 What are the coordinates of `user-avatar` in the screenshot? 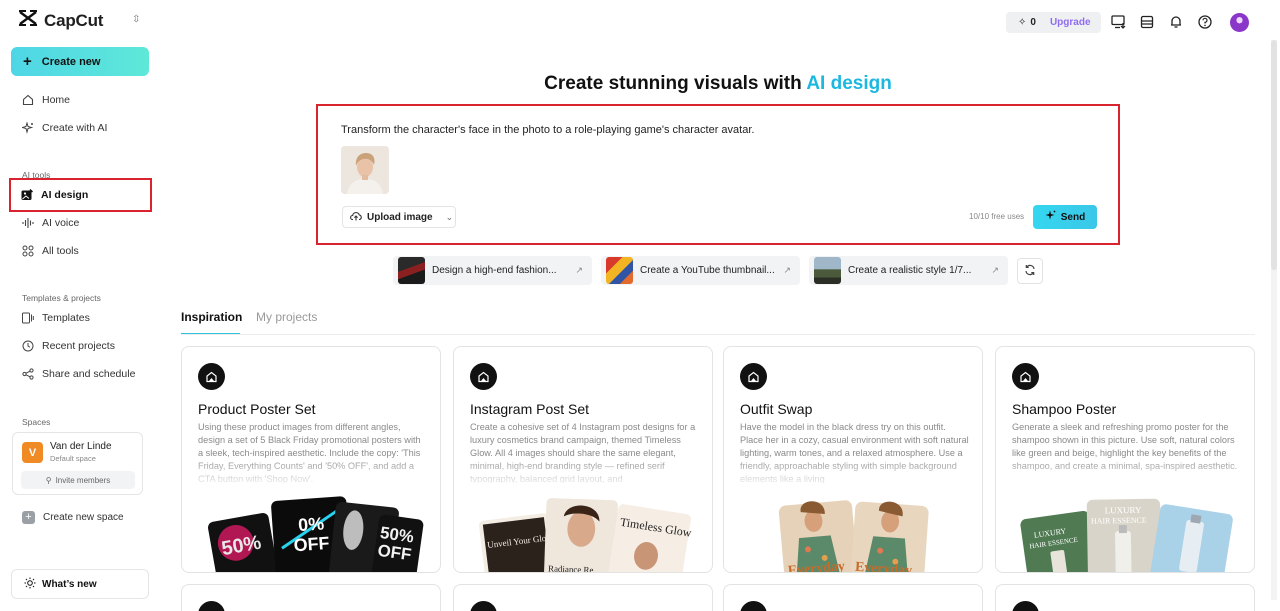 It's located at (1239, 22).